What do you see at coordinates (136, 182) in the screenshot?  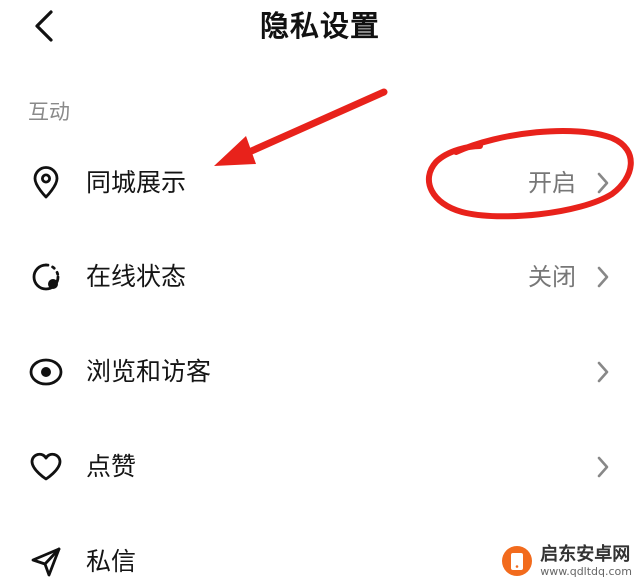 I see `row-label: 同城展示` at bounding box center [136, 182].